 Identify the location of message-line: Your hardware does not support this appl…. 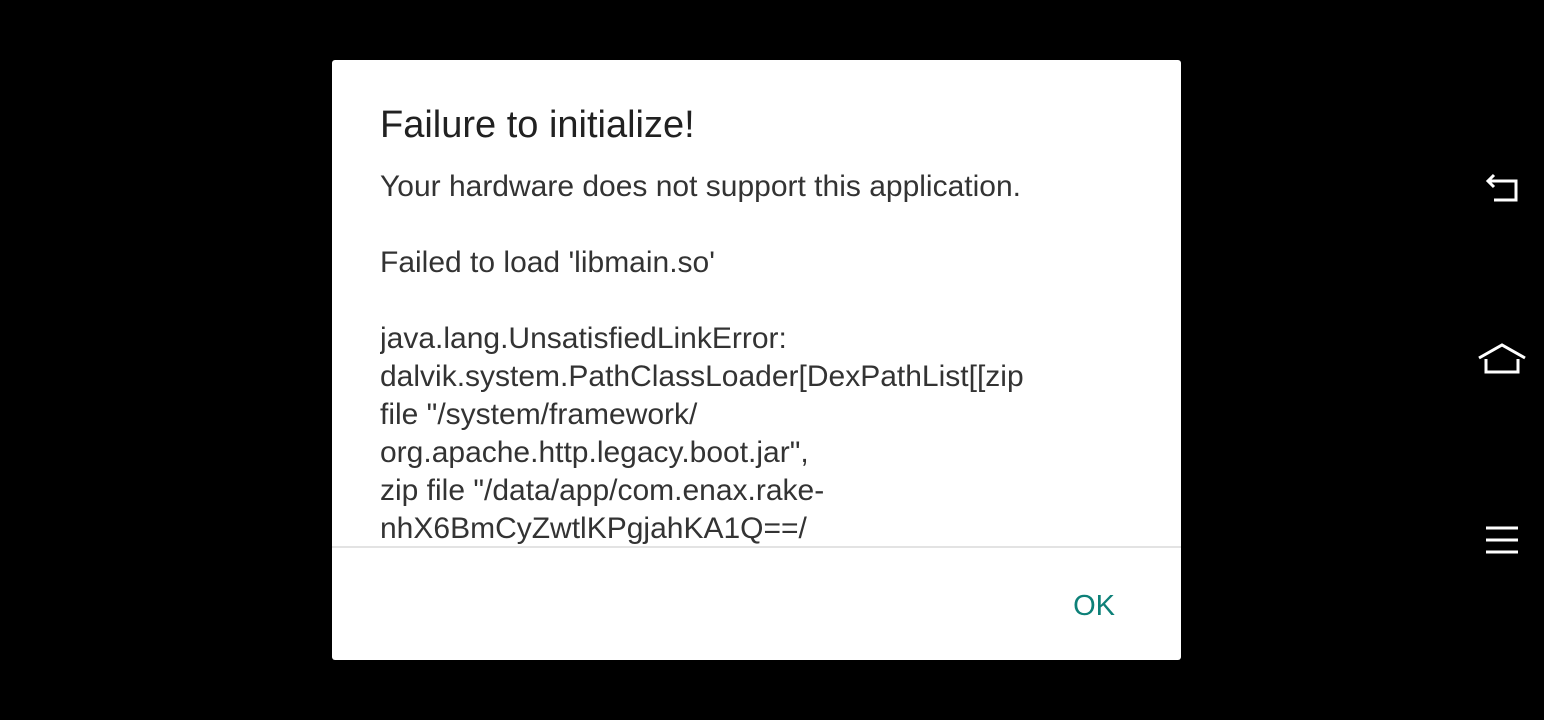
(700, 186).